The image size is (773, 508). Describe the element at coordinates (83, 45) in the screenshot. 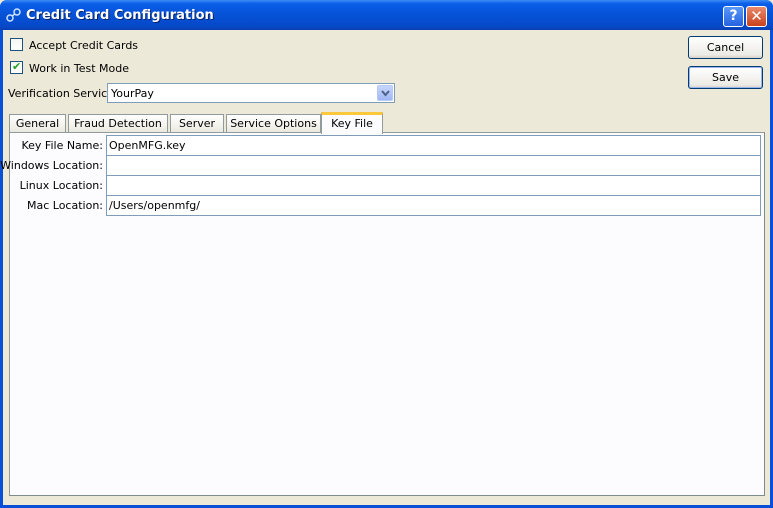

I see `accept-credit-cards-label: Accept Credit Cards` at that location.